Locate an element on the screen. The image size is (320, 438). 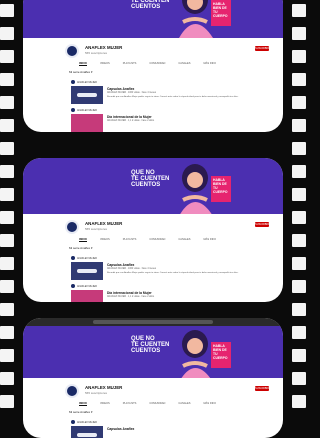
address-bar is located at coordinates (153, 322).